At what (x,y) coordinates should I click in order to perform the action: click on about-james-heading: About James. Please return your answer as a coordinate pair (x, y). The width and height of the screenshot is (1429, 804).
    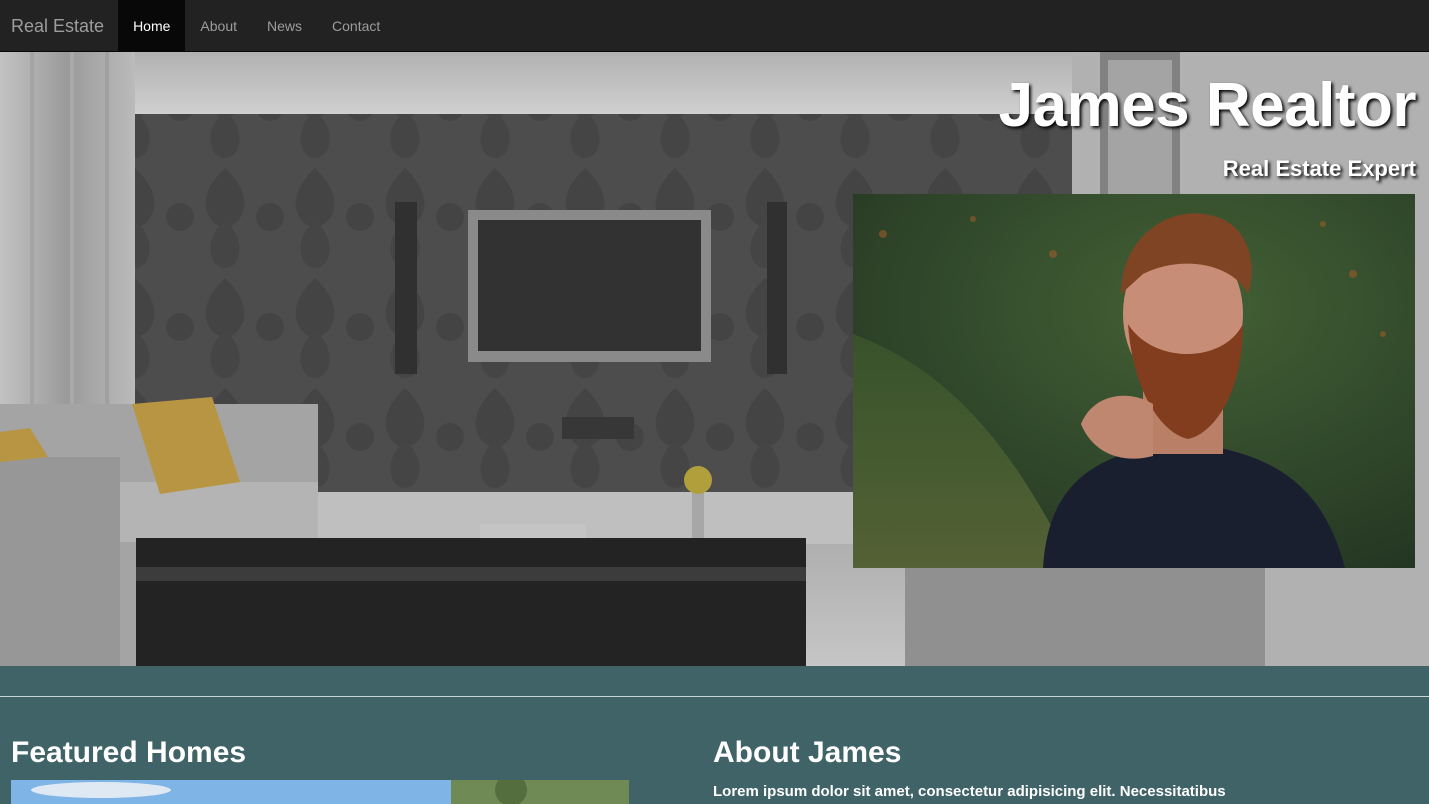
    Looking at the image, I should click on (807, 752).